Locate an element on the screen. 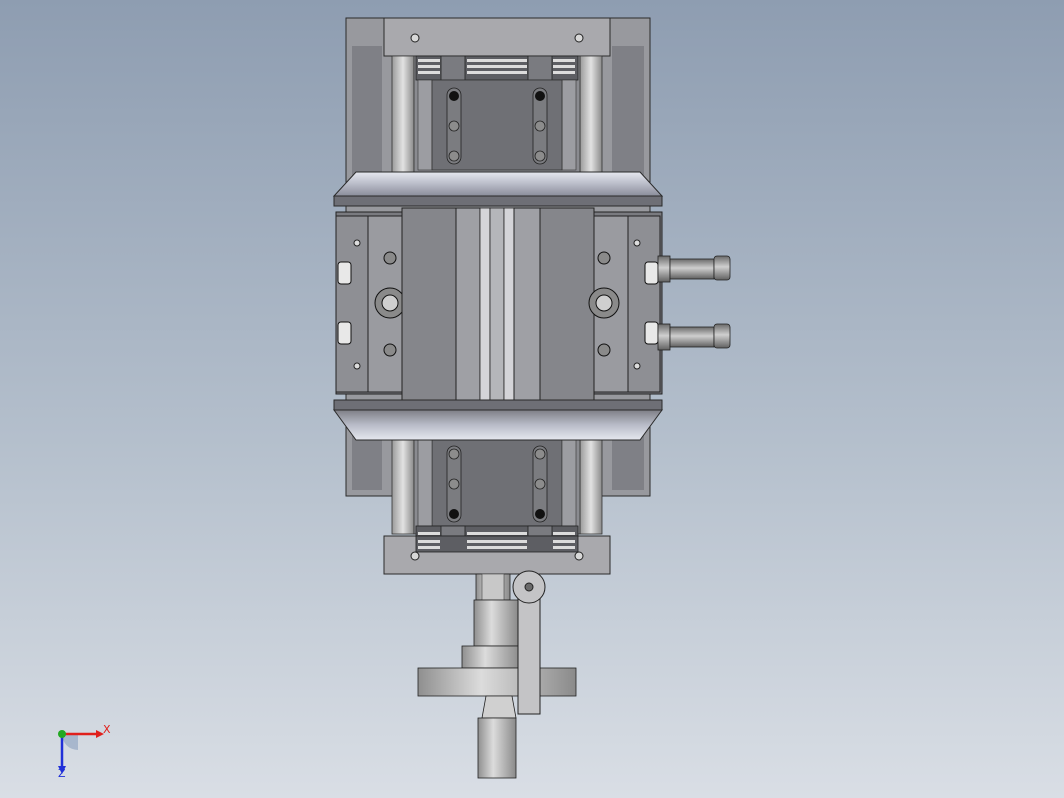 This screenshot has height=798, width=1064. bottom-end-plate is located at coordinates (497, 555).